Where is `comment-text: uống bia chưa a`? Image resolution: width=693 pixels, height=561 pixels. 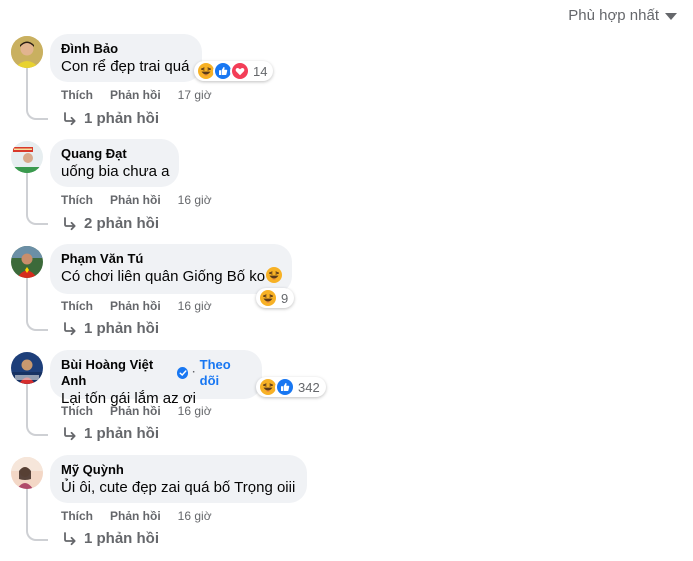 comment-text: uống bia chưa a is located at coordinates (115, 171).